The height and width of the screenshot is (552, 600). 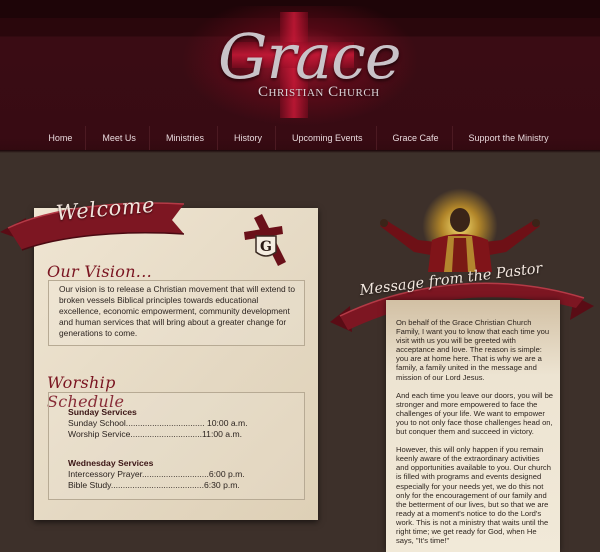 I want to click on nav-ministries: Ministries, so click(x=184, y=138).